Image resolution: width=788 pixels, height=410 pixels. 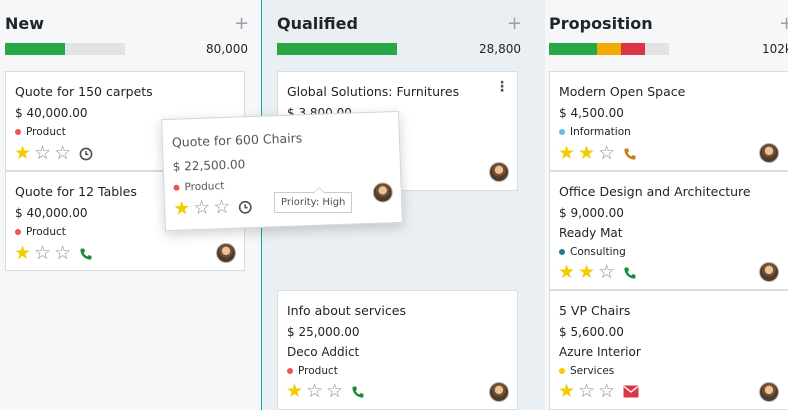 I want to click on card-title: Quote for 12 Tables, so click(x=76, y=191).